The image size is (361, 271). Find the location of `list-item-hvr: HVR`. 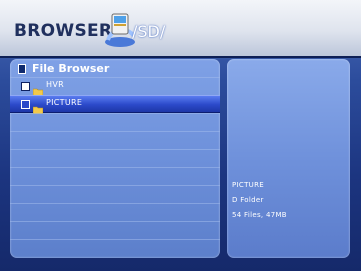

list-item-hvr: HVR is located at coordinates (115, 87).